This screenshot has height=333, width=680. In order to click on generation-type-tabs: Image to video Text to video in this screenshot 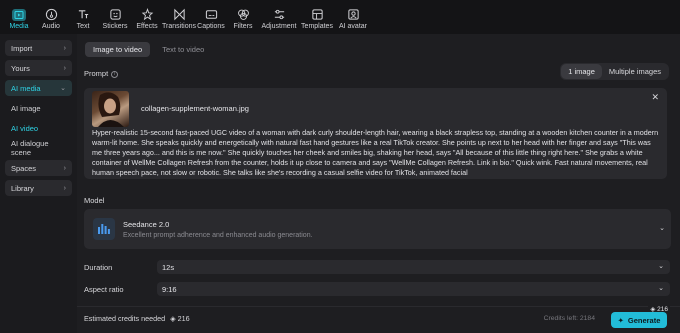, I will do `click(148, 49)`.